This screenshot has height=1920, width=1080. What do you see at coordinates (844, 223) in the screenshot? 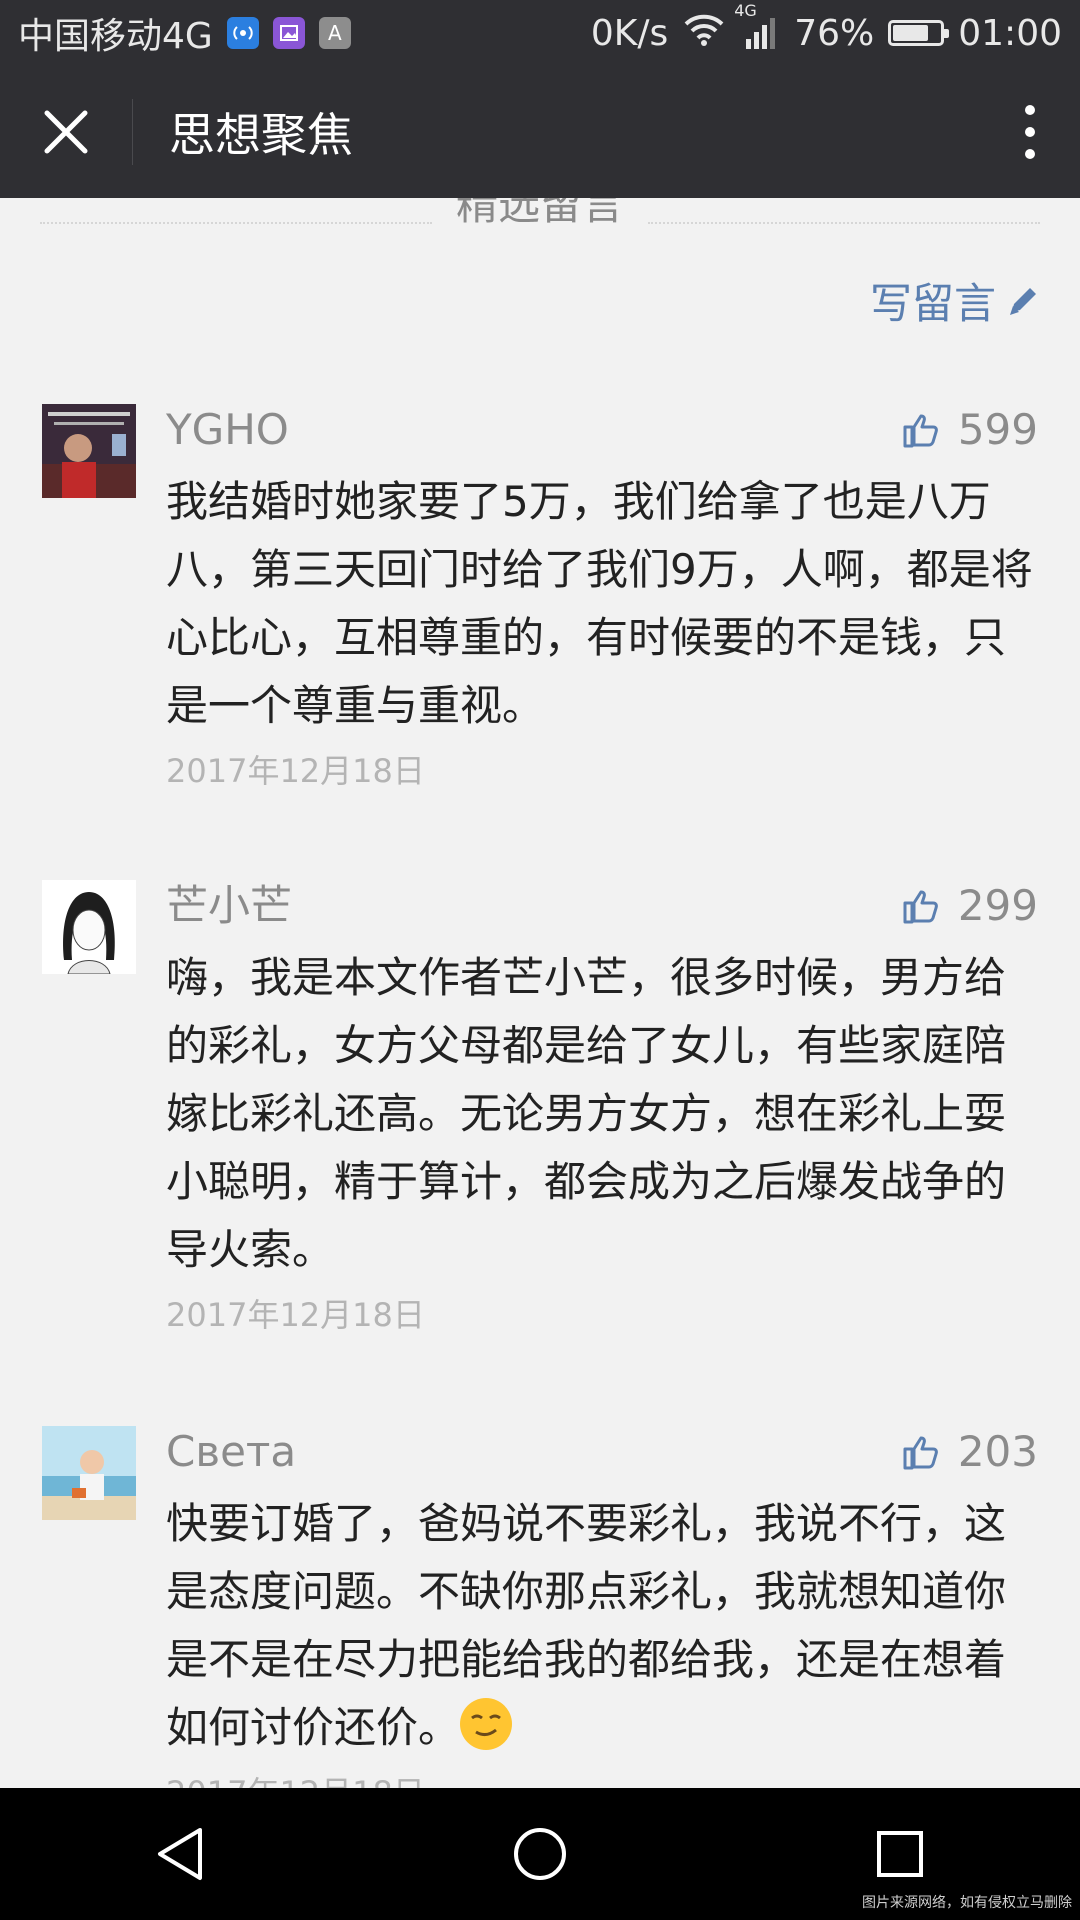
I see `section-divider-right` at bounding box center [844, 223].